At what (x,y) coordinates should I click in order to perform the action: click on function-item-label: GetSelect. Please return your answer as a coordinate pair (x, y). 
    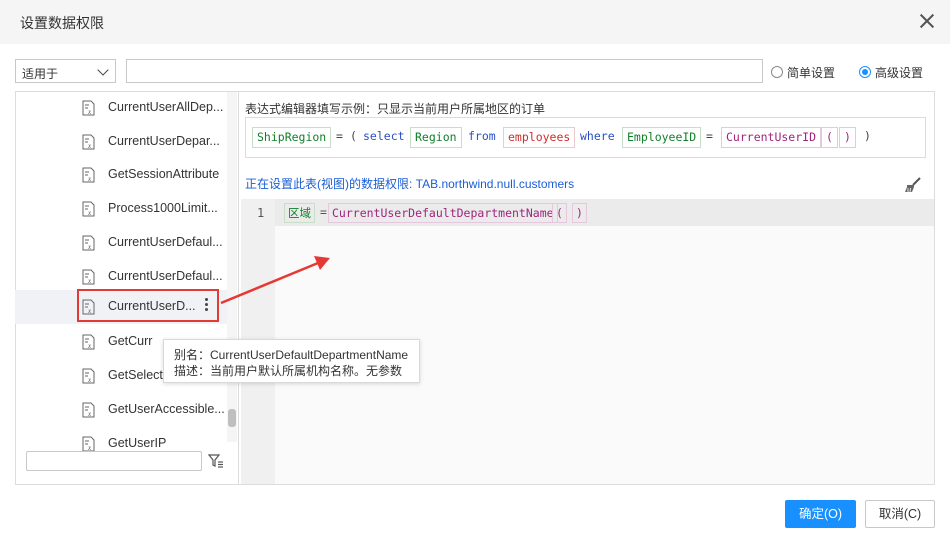
    Looking at the image, I should click on (135, 375).